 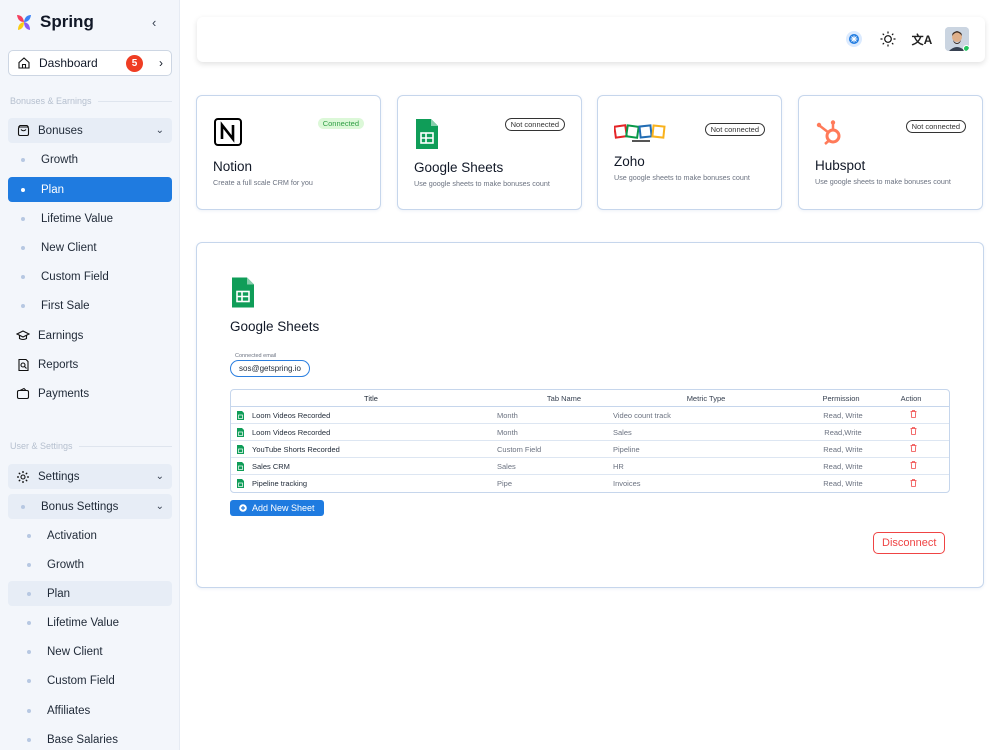 What do you see at coordinates (23, 336) in the screenshot?
I see `graduation-cap-icon` at bounding box center [23, 336].